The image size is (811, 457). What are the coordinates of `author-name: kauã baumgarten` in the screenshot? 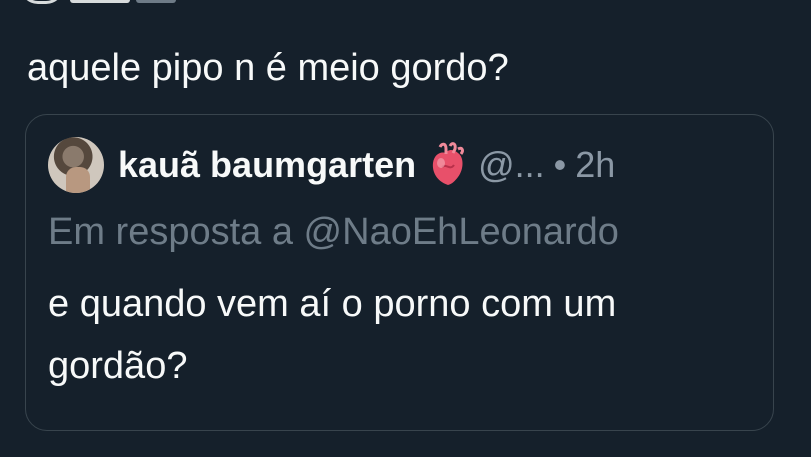 It's located at (267, 165).